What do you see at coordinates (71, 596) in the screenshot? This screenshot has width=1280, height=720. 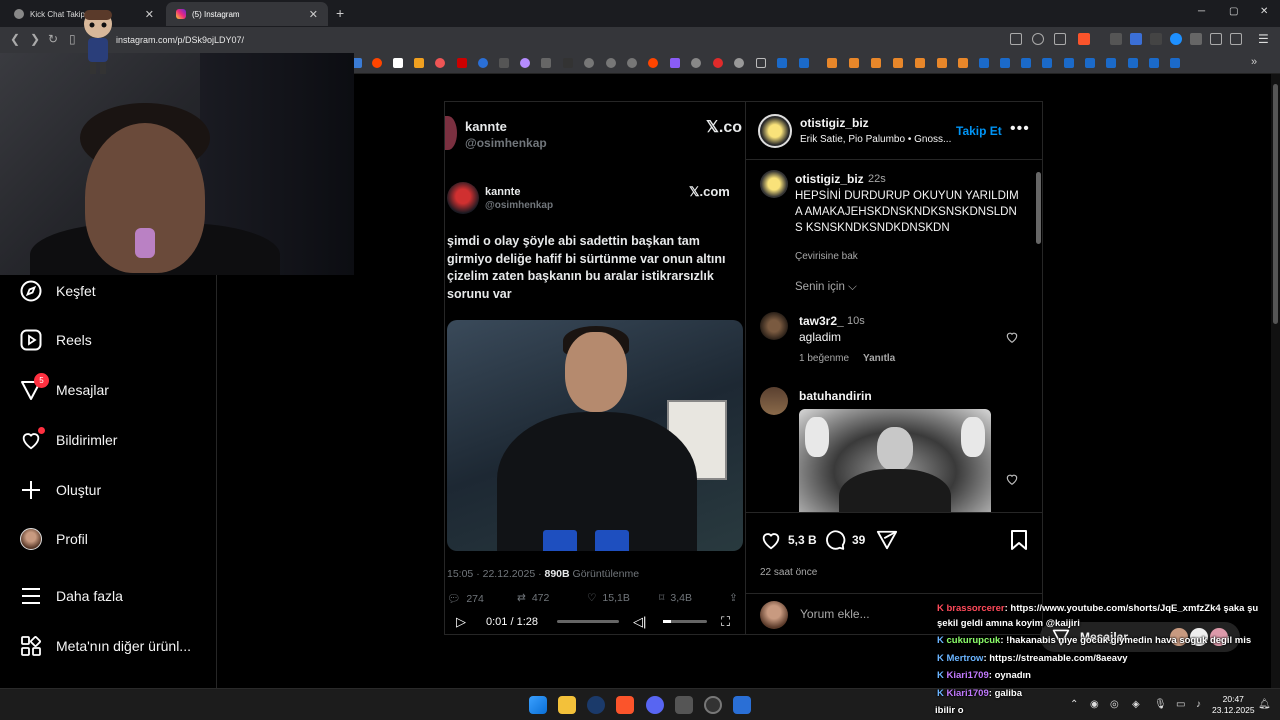 I see `sidebar-item-daha-fazla: Daha fazla` at bounding box center [71, 596].